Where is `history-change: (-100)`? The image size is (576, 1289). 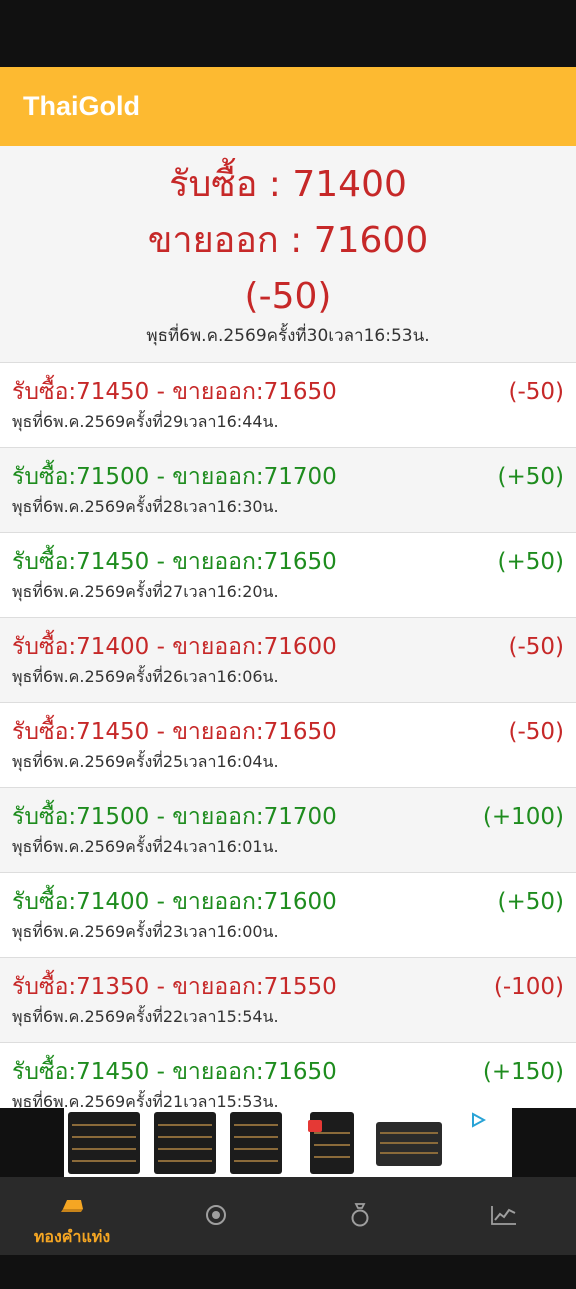
history-change: (-100) is located at coordinates (528, 987).